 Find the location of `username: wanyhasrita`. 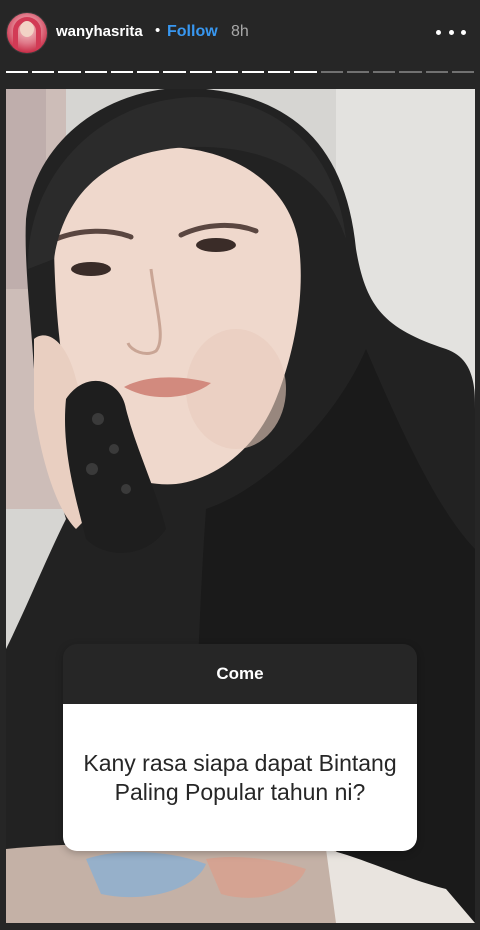

username: wanyhasrita is located at coordinates (99, 31).